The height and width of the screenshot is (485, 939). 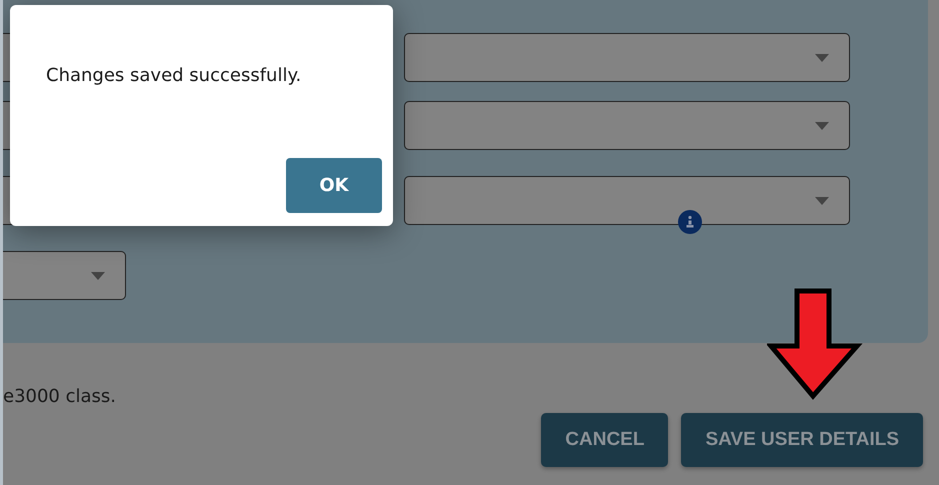 I want to click on note-text: e3000 class., so click(x=60, y=397).